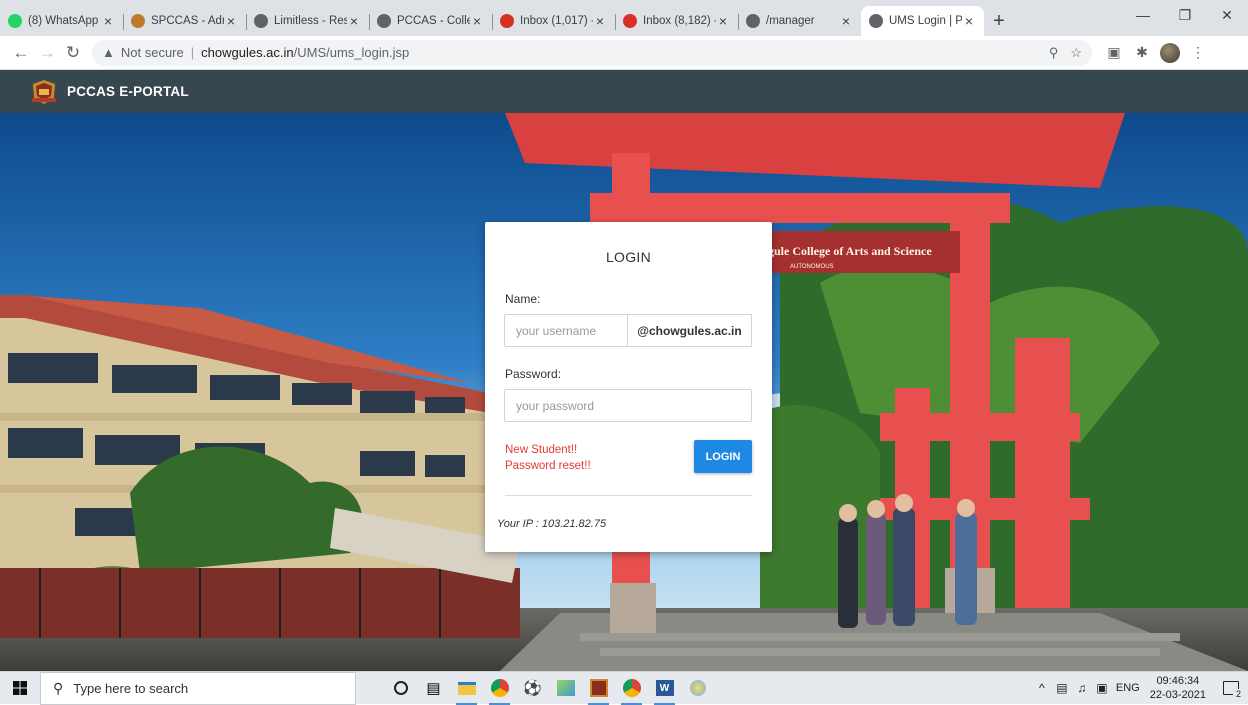 Image resolution: width=1248 pixels, height=705 pixels. I want to click on file-explorer-icon, so click(466, 688).